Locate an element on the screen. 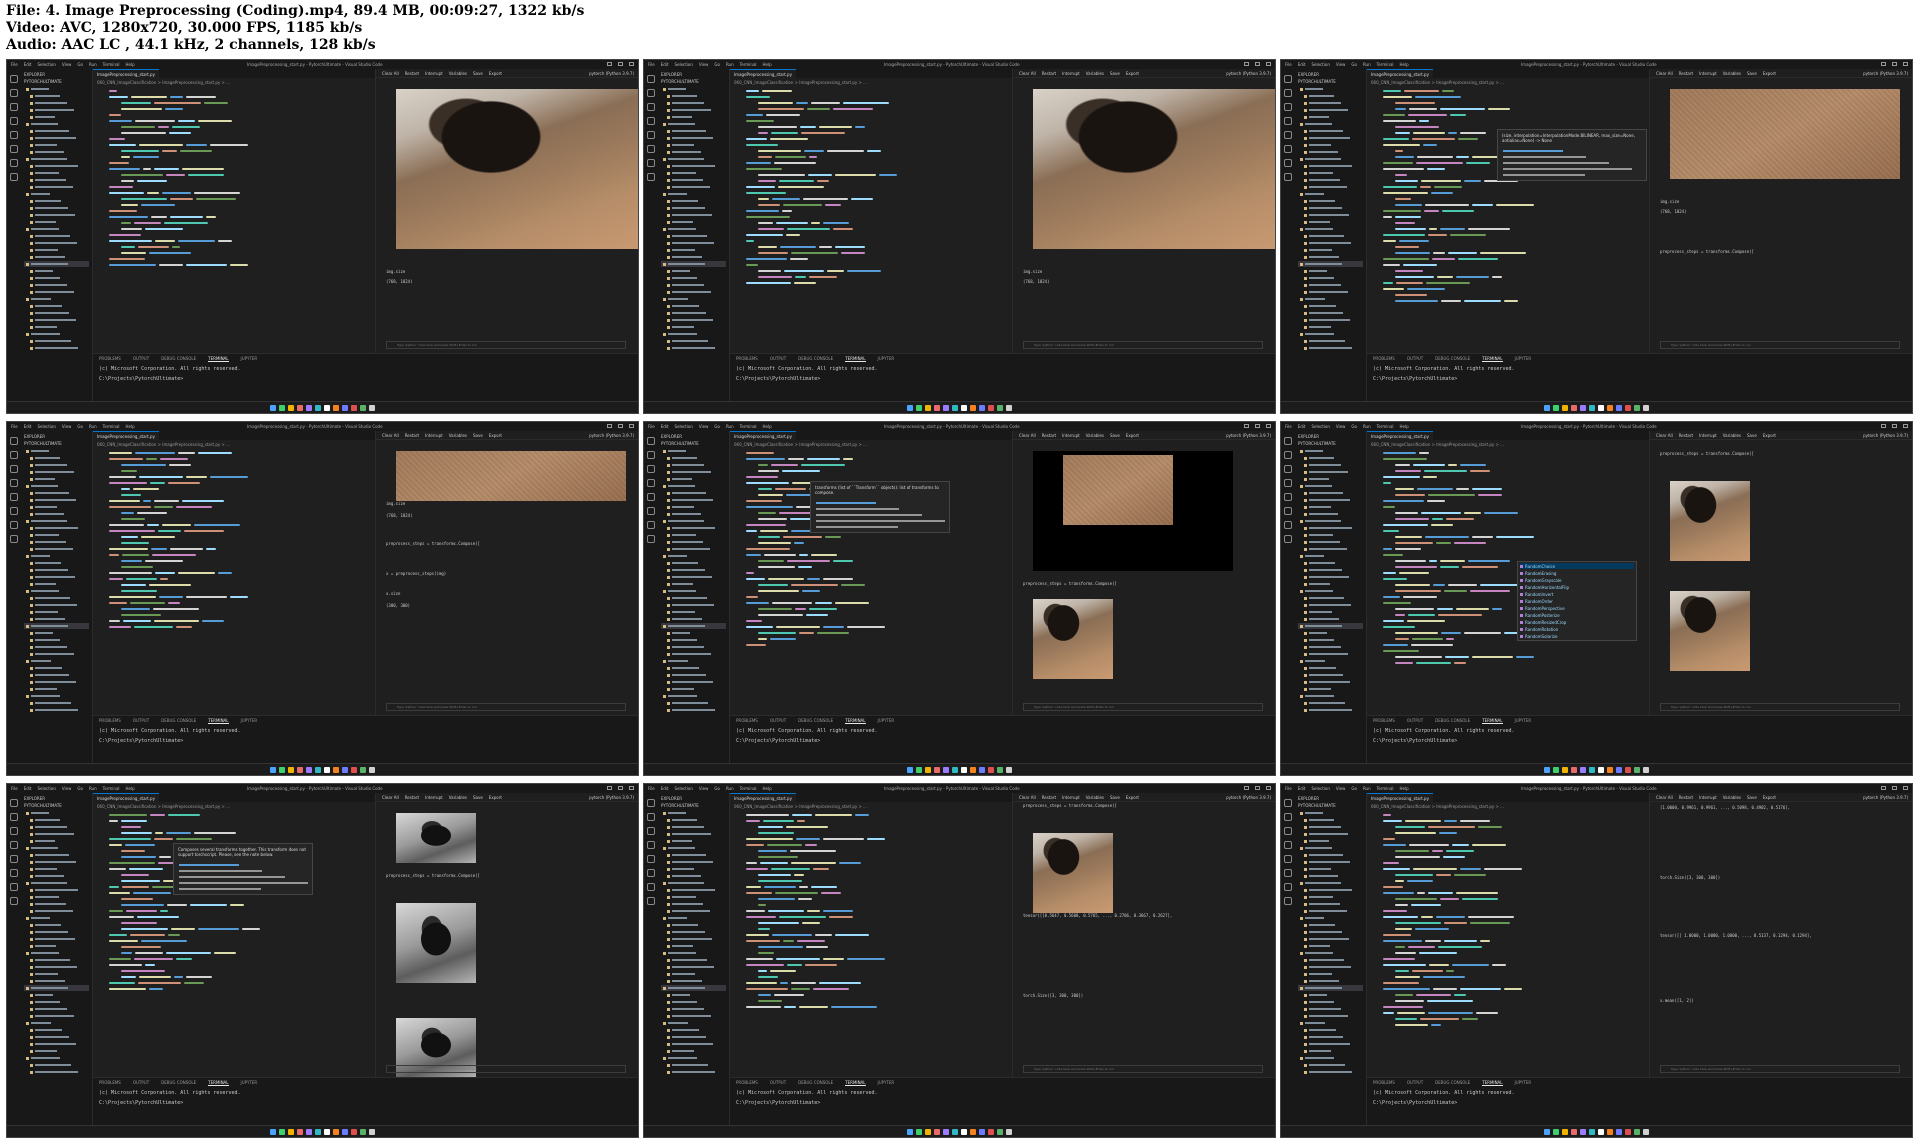 Image resolution: width=1919 pixels, height=1143 pixels. kernel-selector: pytorch (Python 3.9.7) is located at coordinates (611, 435).